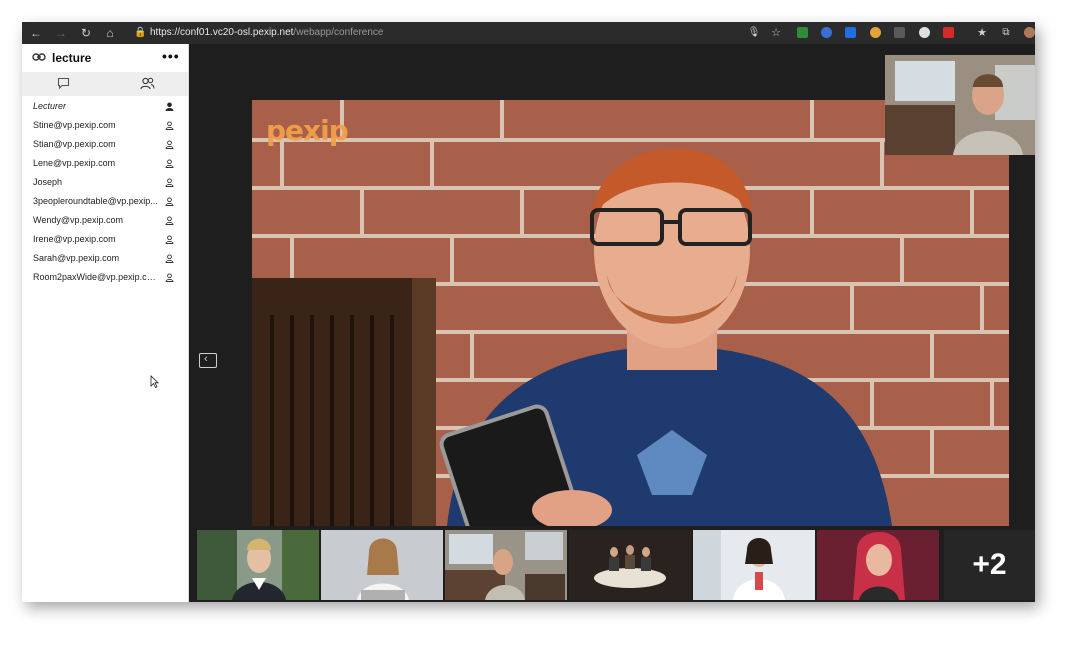  I want to click on participant-name: Room2paxWide@vp.pexip.com, so click(95, 277).